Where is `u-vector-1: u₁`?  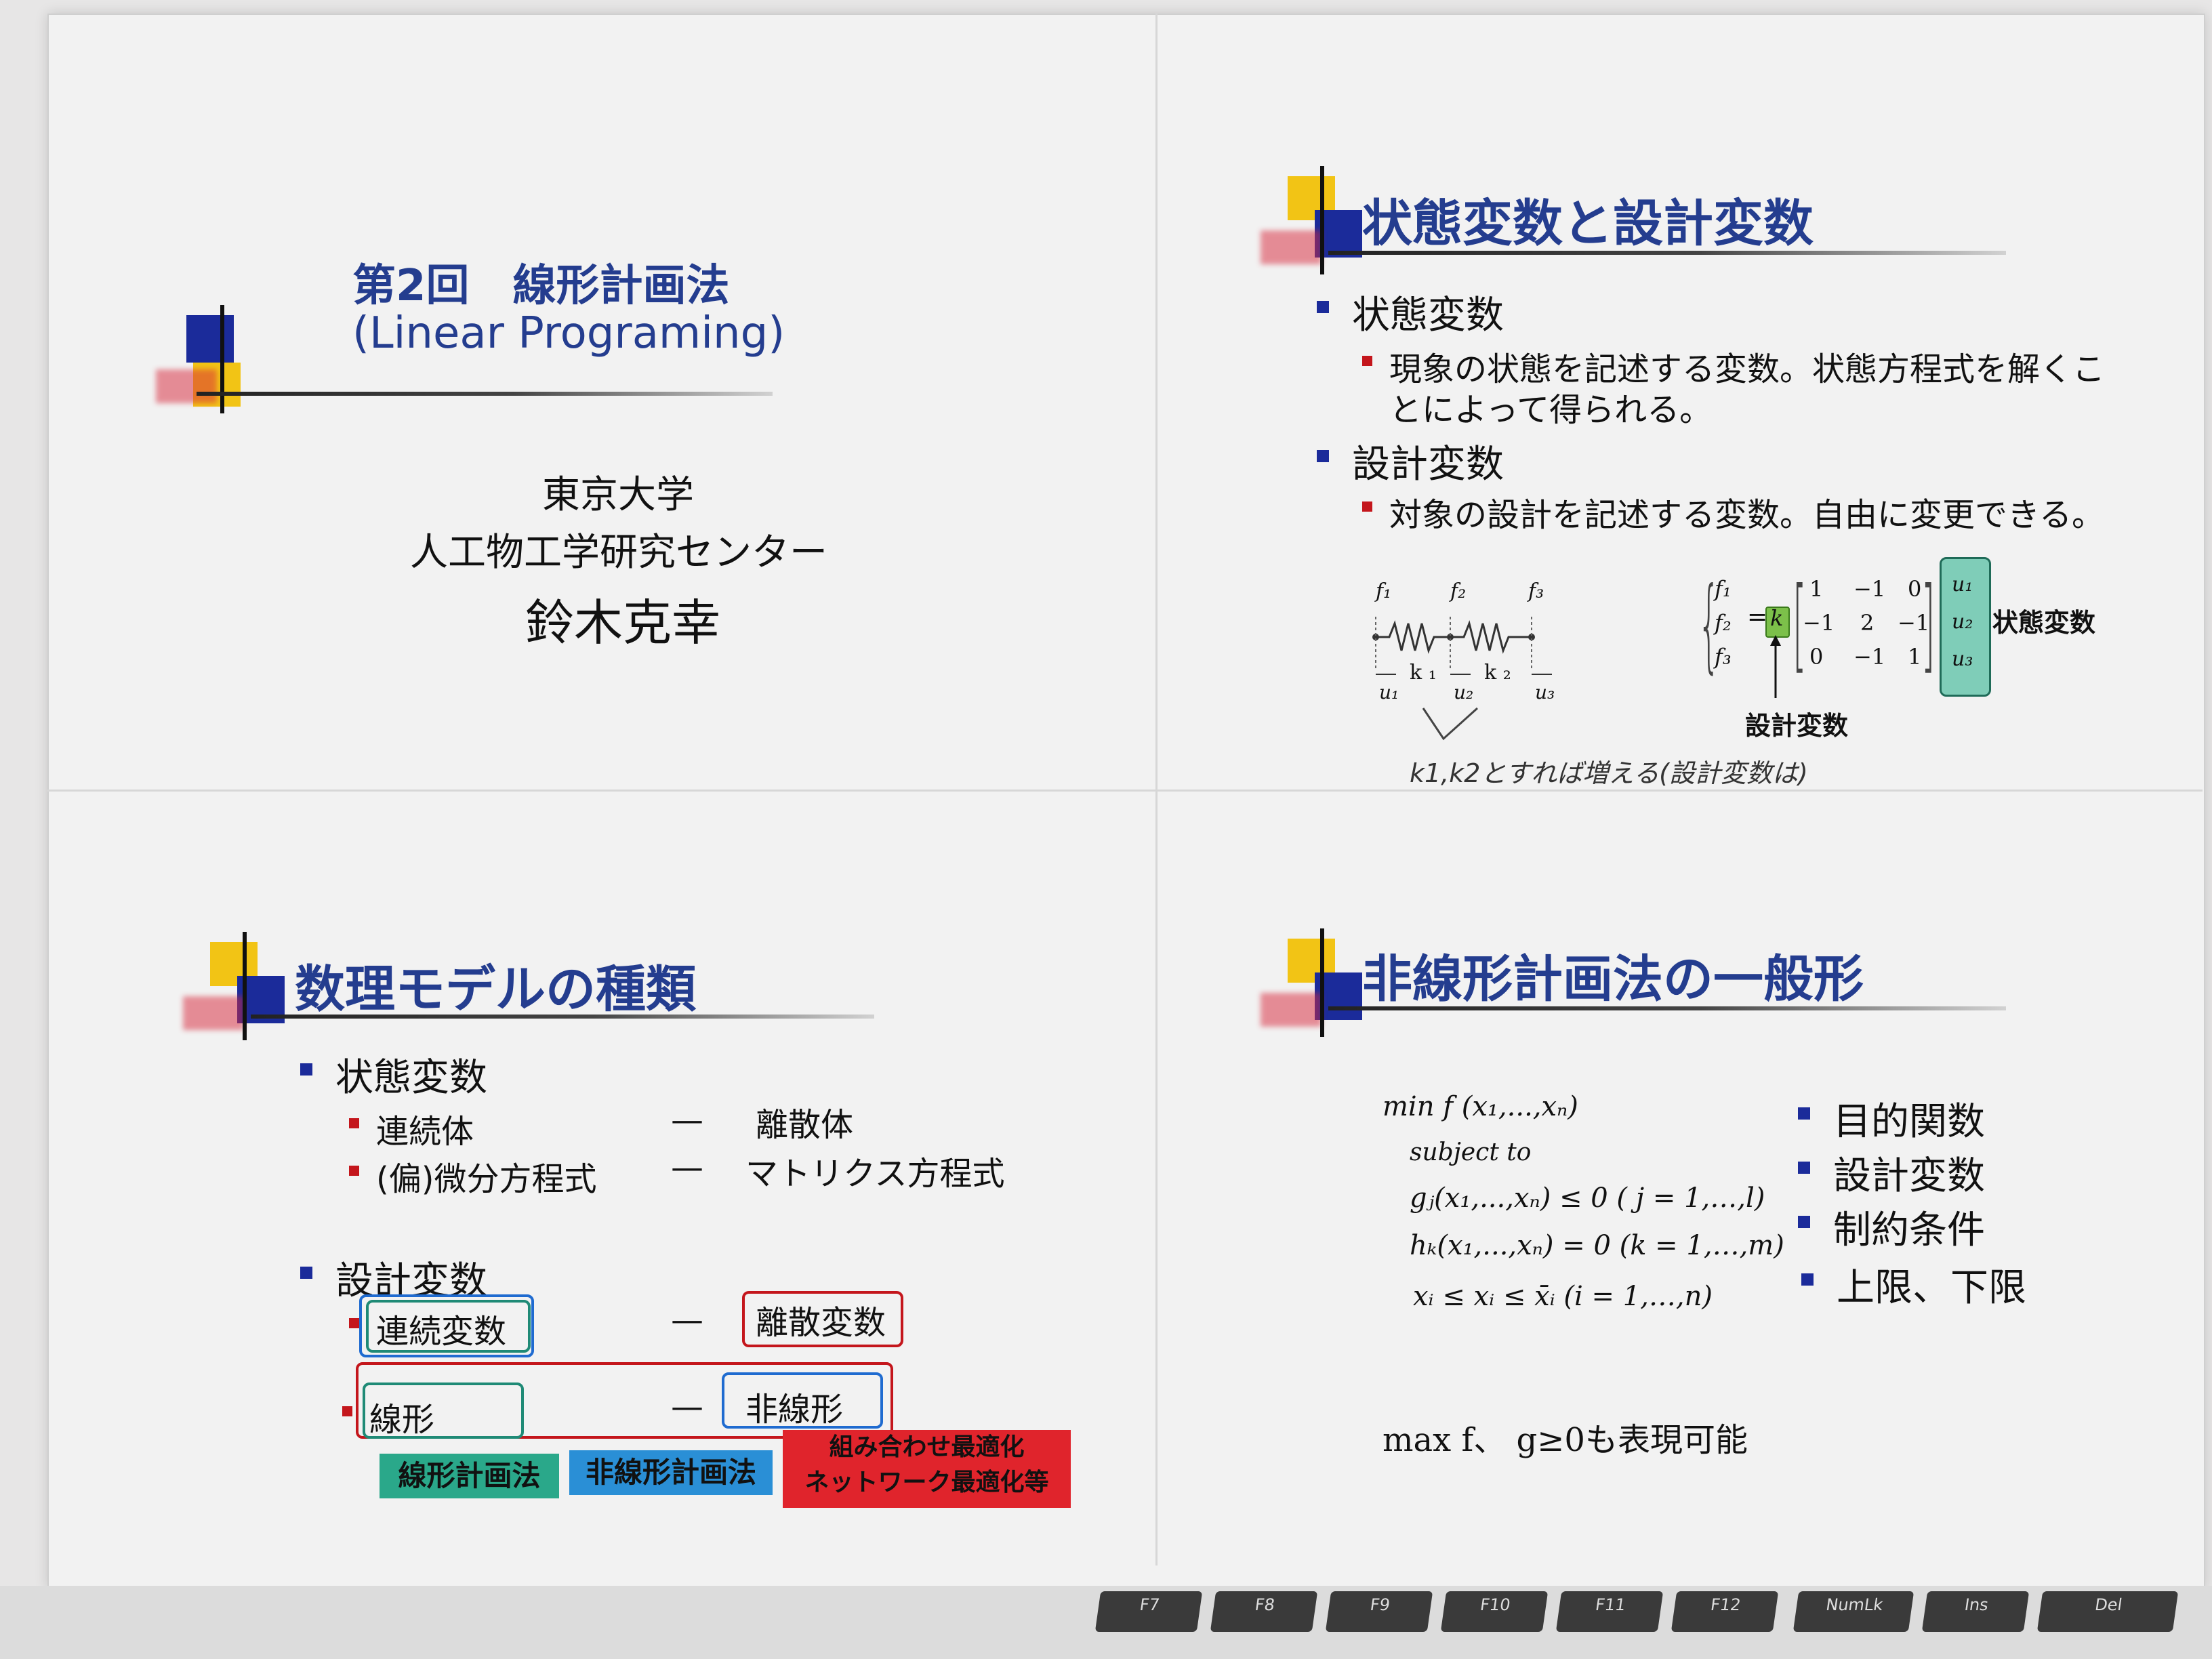 u-vector-1: u₁ is located at coordinates (1962, 584).